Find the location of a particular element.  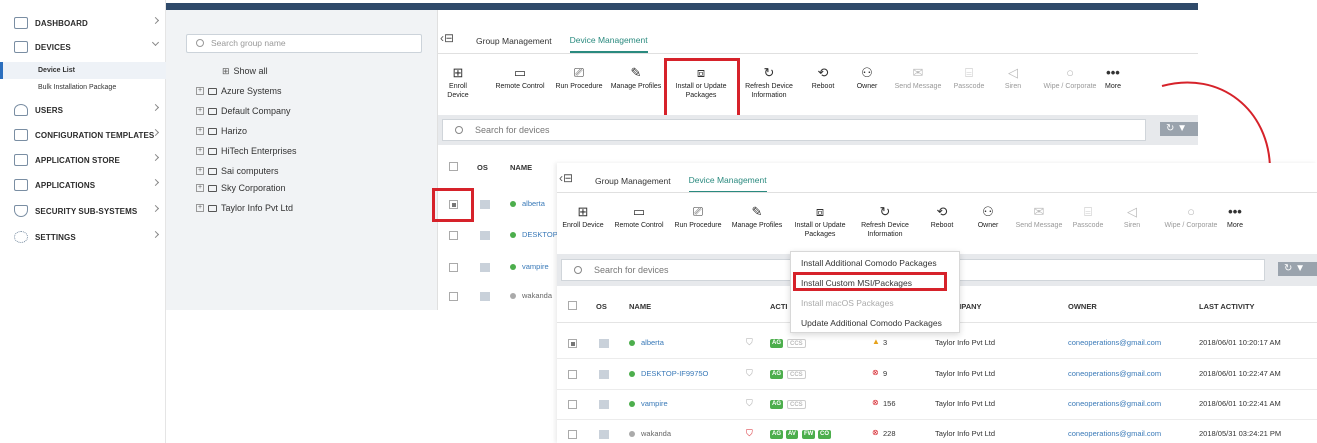

sidebar-item-users: USERS is located at coordinates (83, 110).